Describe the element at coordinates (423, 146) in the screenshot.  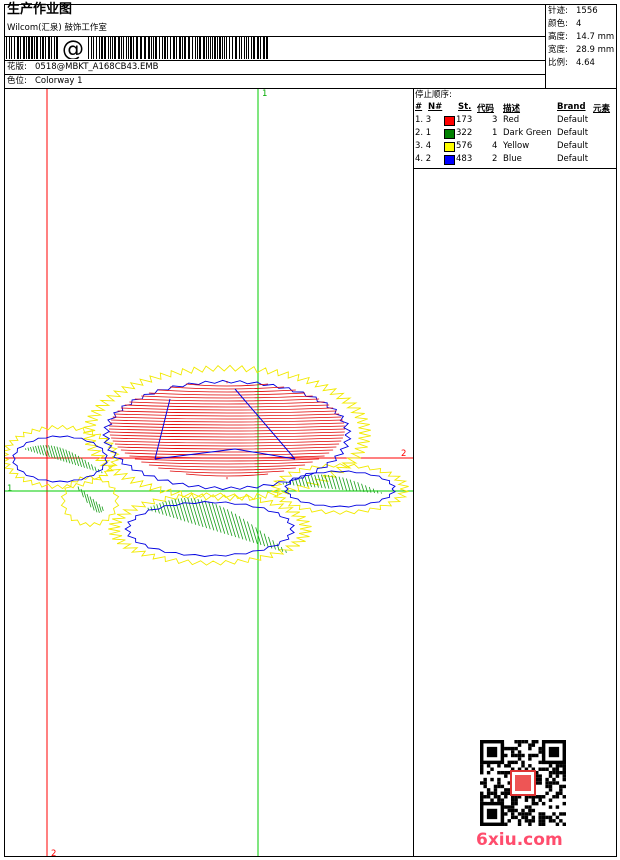
I see `sequence-row-number: 3. 4` at that location.